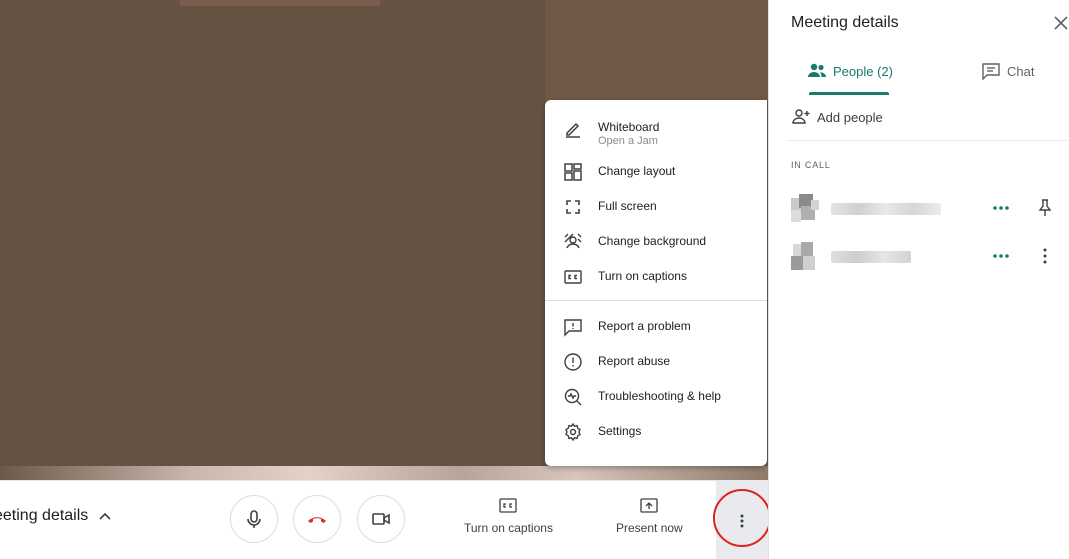  What do you see at coordinates (620, 431) in the screenshot?
I see `menu-item-label: Settings` at bounding box center [620, 431].